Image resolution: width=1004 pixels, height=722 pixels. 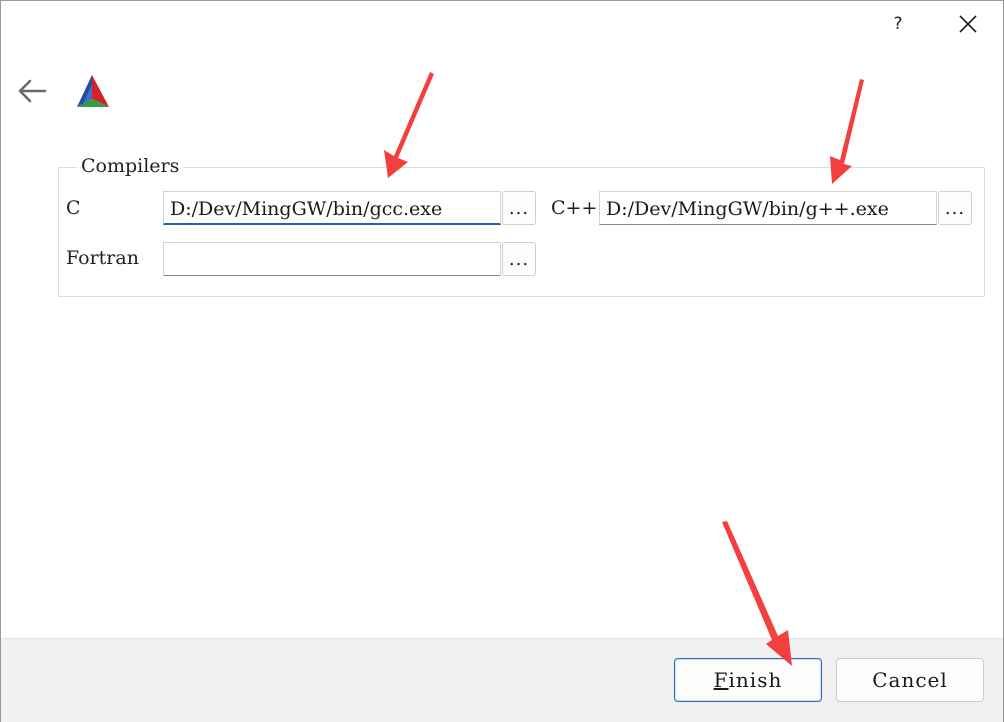 What do you see at coordinates (755, 680) in the screenshot?
I see `finish-label: inish` at bounding box center [755, 680].